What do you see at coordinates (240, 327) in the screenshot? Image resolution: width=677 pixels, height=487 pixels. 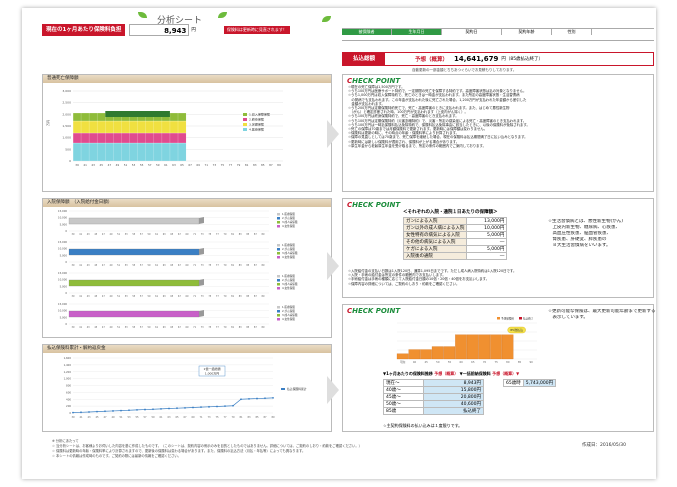 I see `x-tick-label: 83` at bounding box center [240, 327].